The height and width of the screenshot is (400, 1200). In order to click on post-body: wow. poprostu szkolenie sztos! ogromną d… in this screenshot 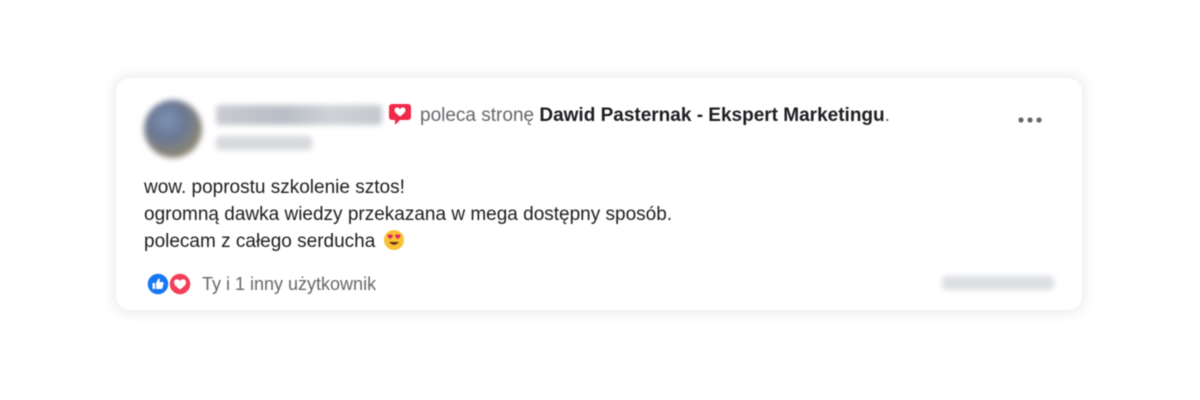, I will do `click(408, 214)`.